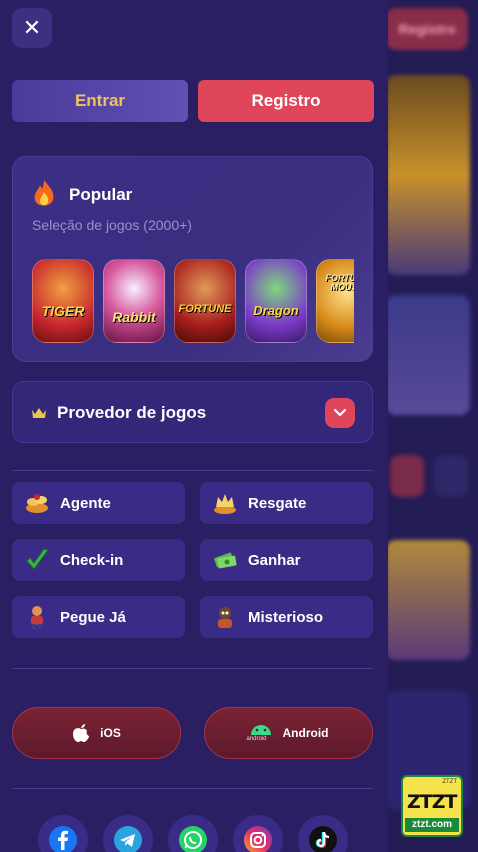 The height and width of the screenshot is (852, 478). What do you see at coordinates (63, 301) in the screenshot?
I see `game-thumbnail: TIGER` at bounding box center [63, 301].